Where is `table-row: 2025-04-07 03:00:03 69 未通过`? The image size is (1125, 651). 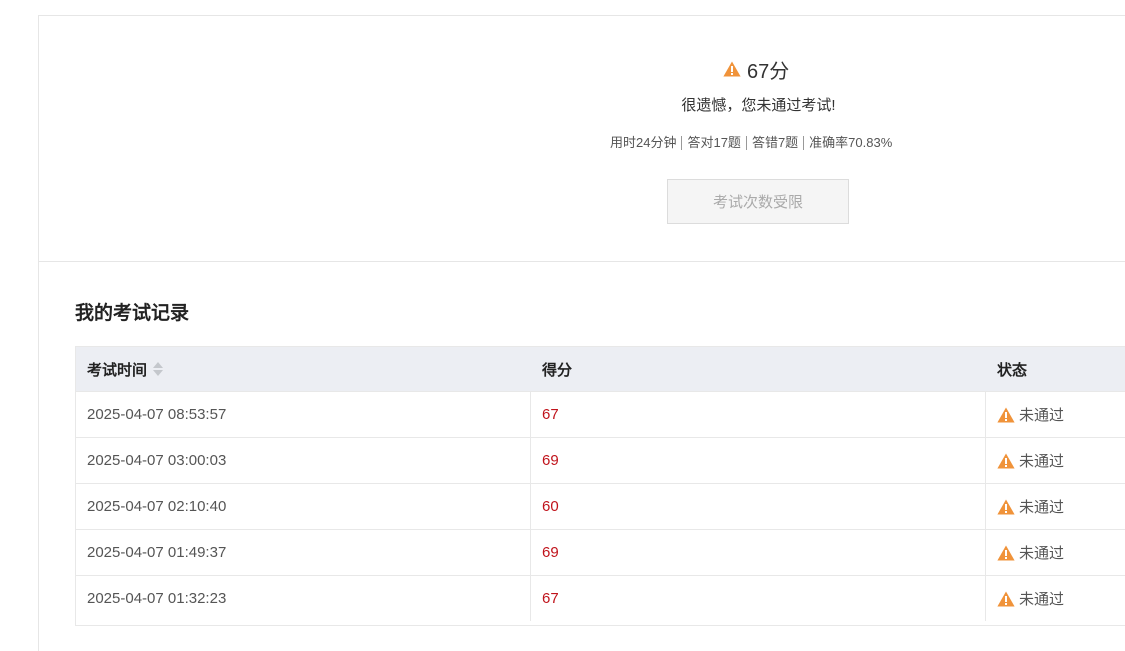
table-row: 2025-04-07 03:00:03 69 未通过 is located at coordinates (600, 460).